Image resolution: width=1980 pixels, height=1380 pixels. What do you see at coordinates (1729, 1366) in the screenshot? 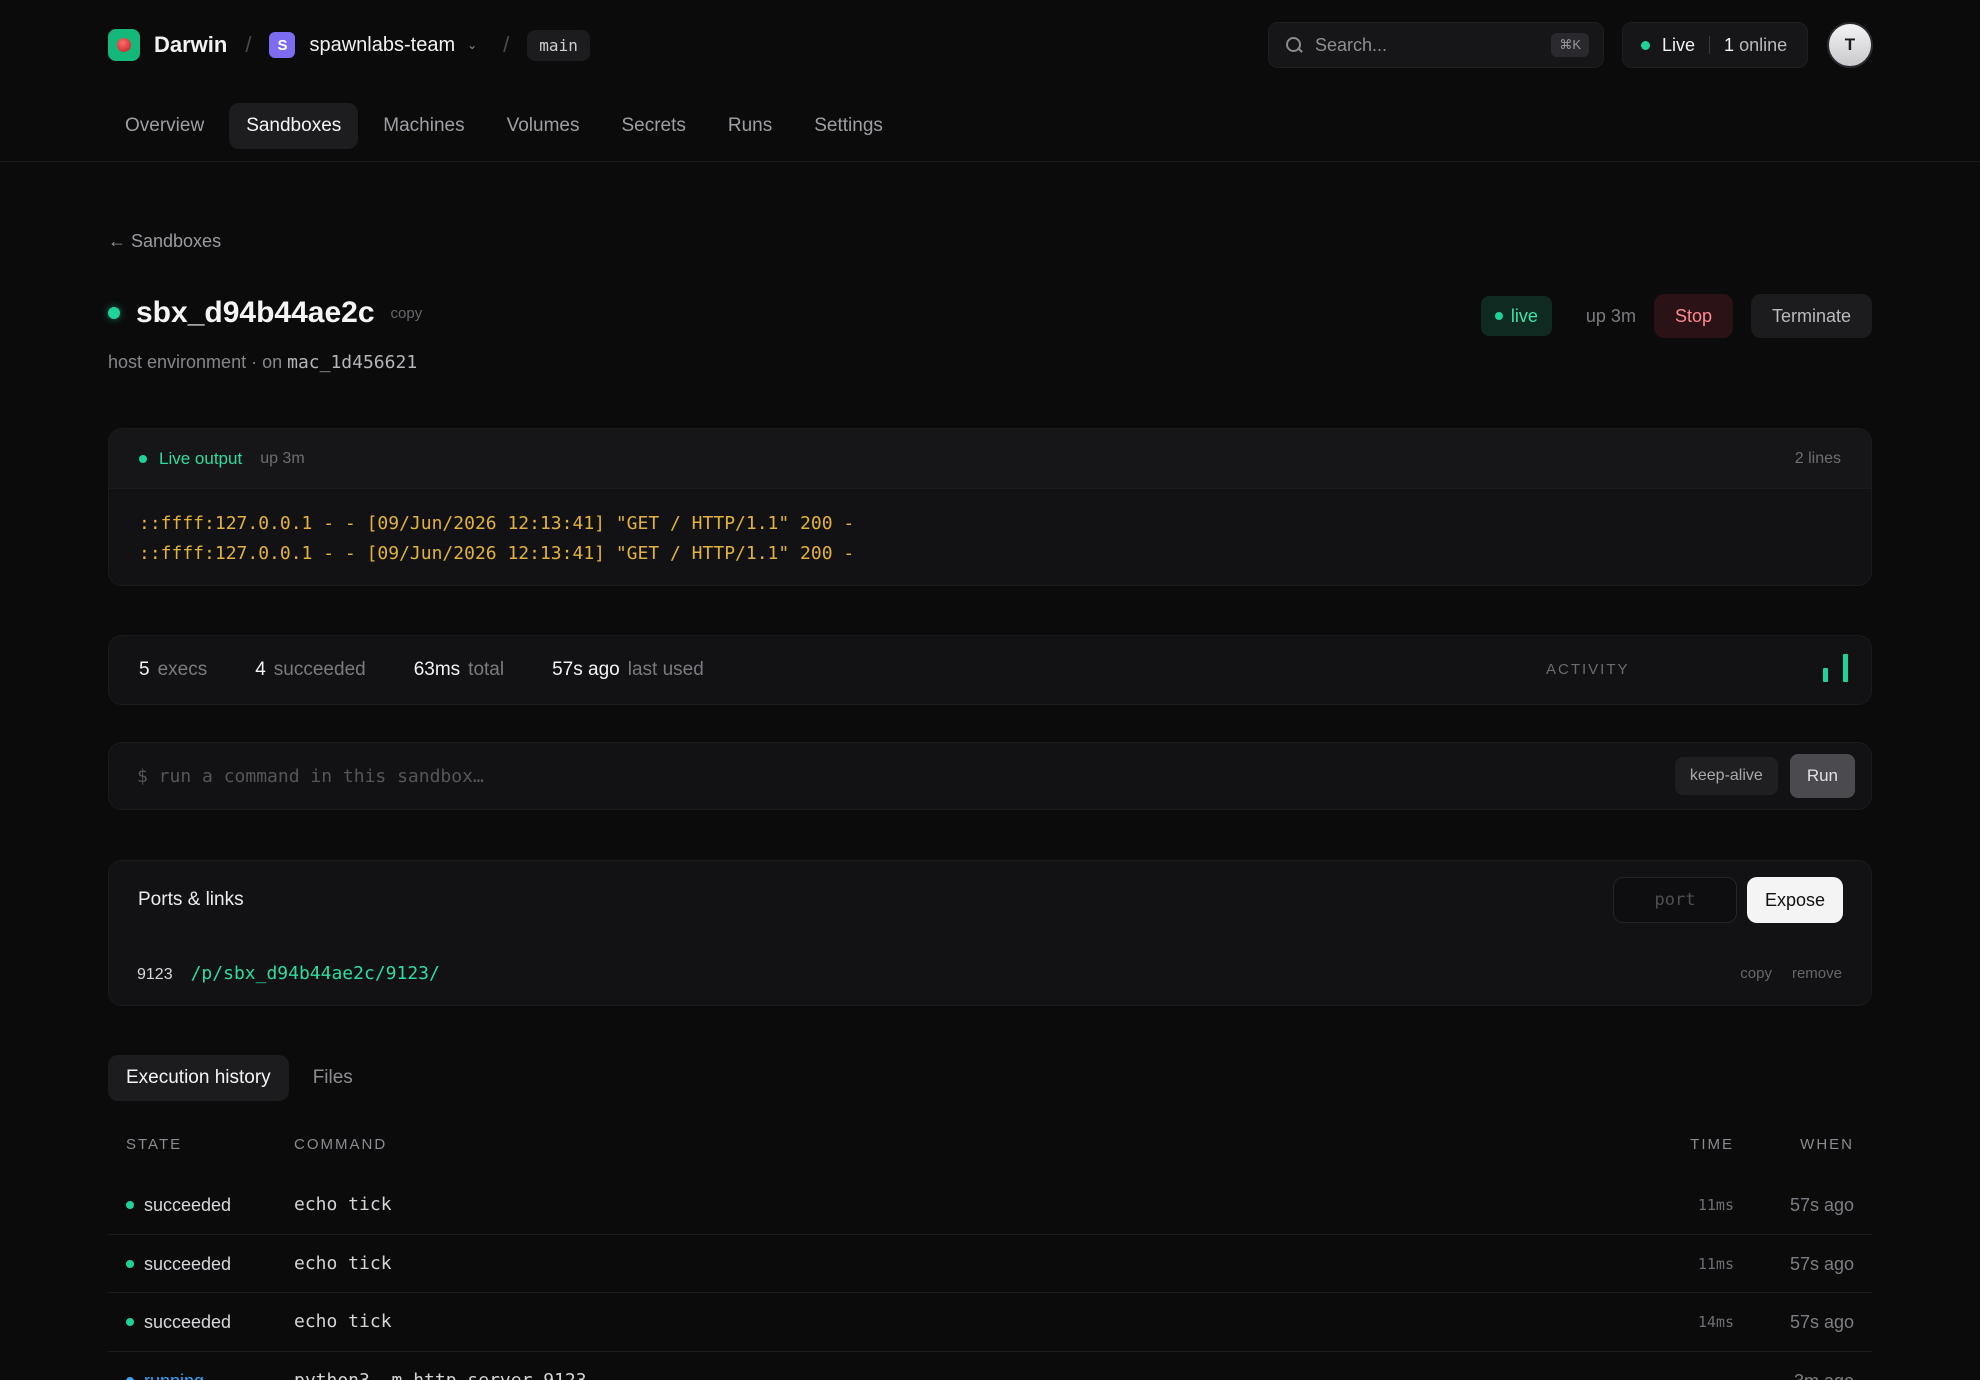
I see `time-cell: –` at bounding box center [1729, 1366].